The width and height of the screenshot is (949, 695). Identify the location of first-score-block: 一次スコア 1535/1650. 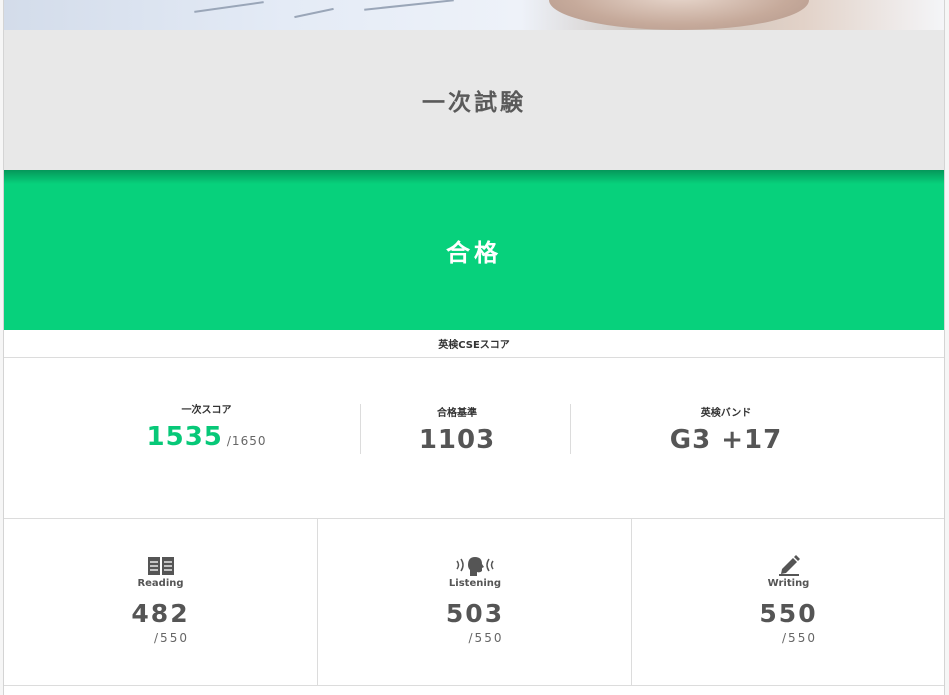
(206, 426).